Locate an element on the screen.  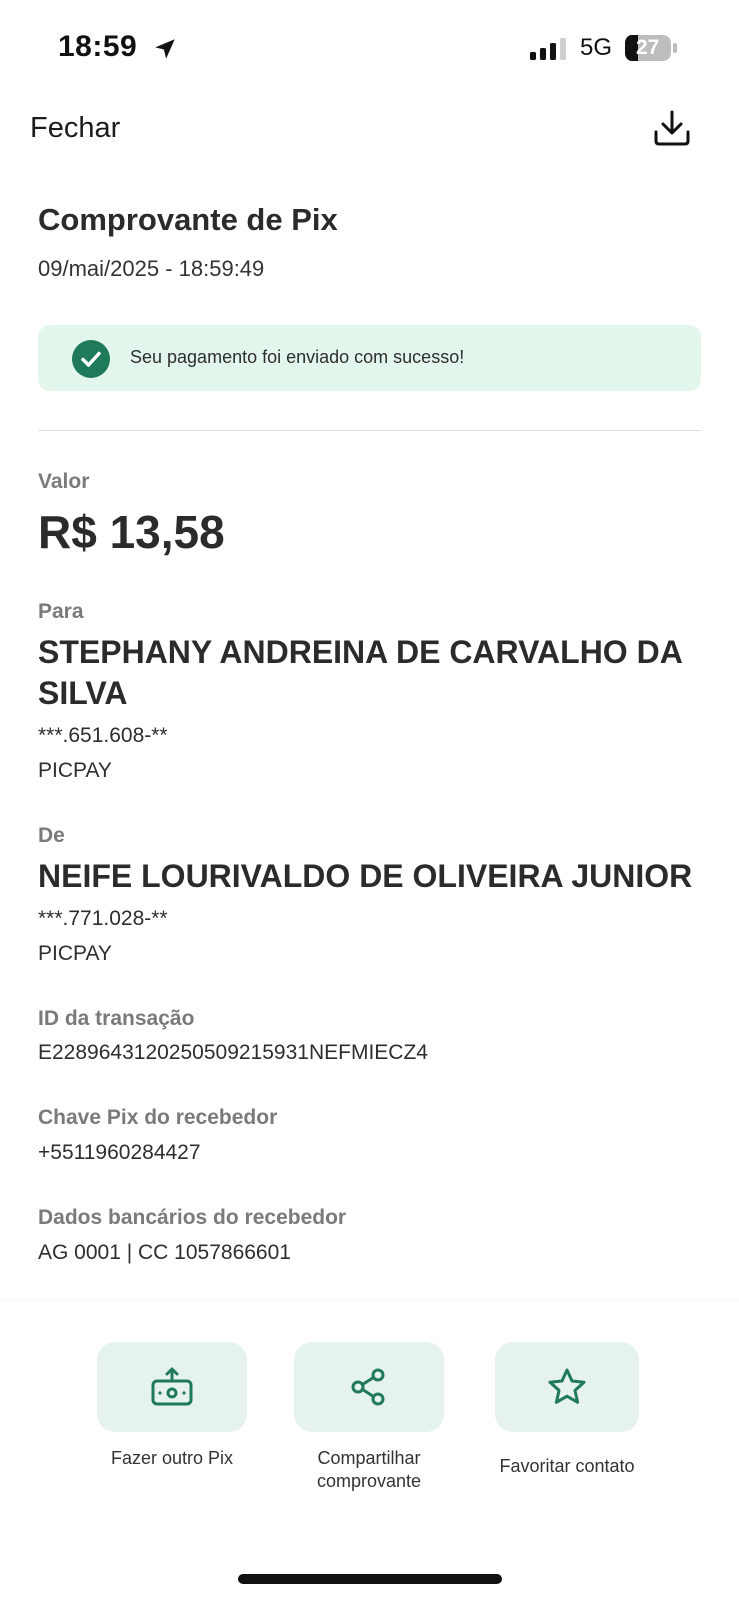
amount-value: R$ 13,58 is located at coordinates (131, 532).